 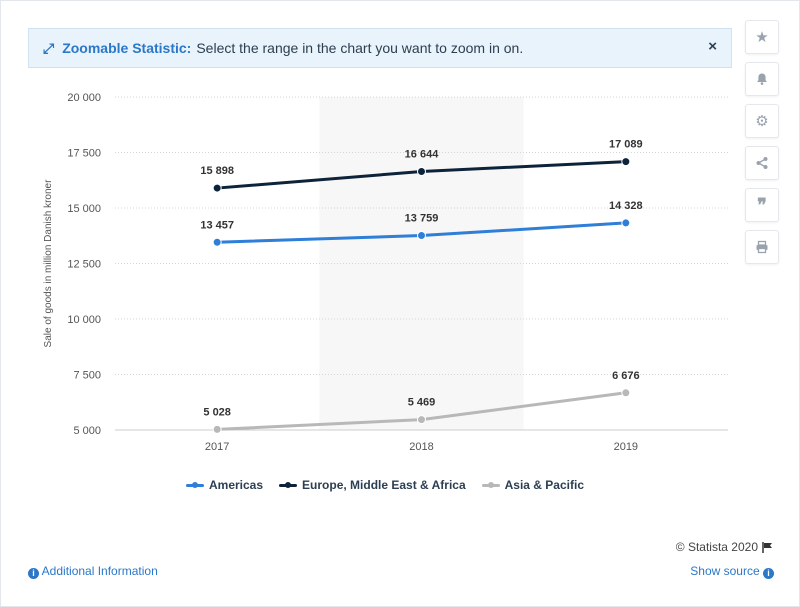 I want to click on x-tick-label: 2017, so click(x=217, y=447).